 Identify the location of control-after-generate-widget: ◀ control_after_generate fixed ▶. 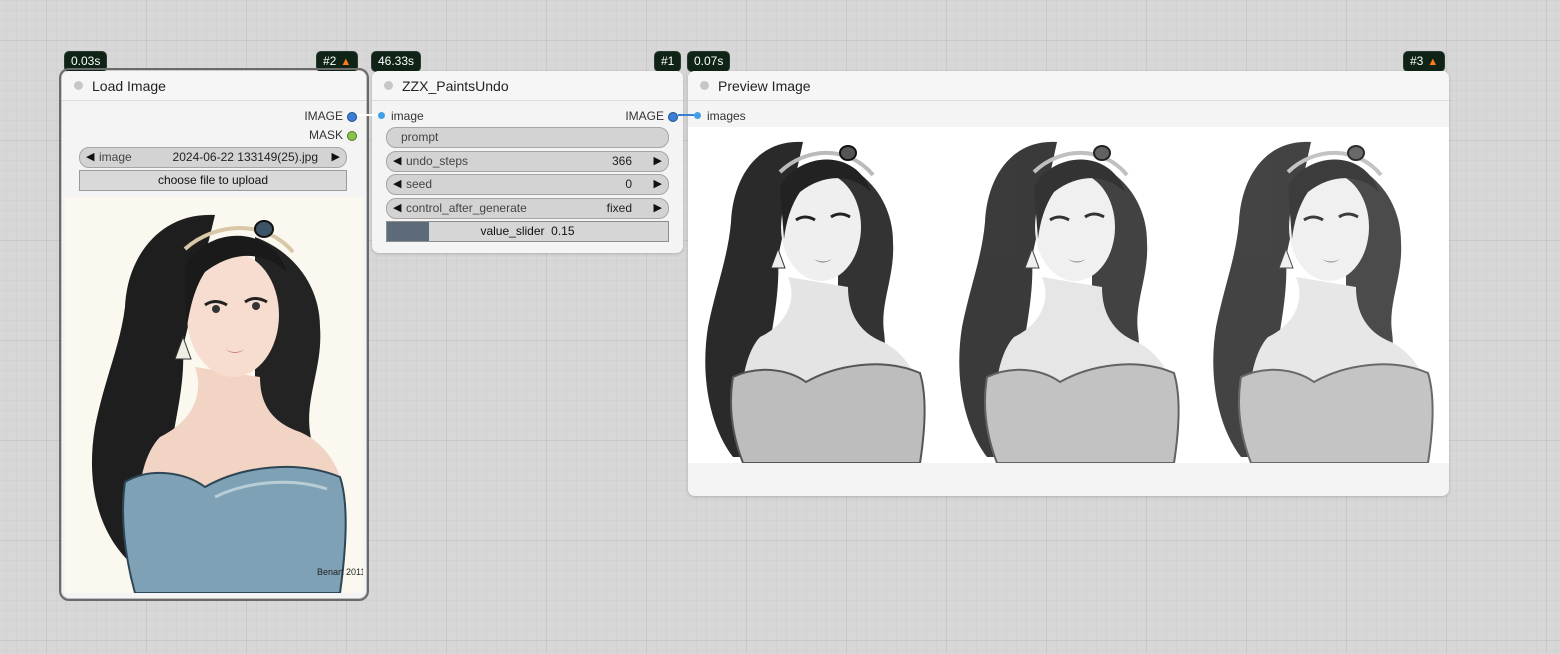
(527, 208).